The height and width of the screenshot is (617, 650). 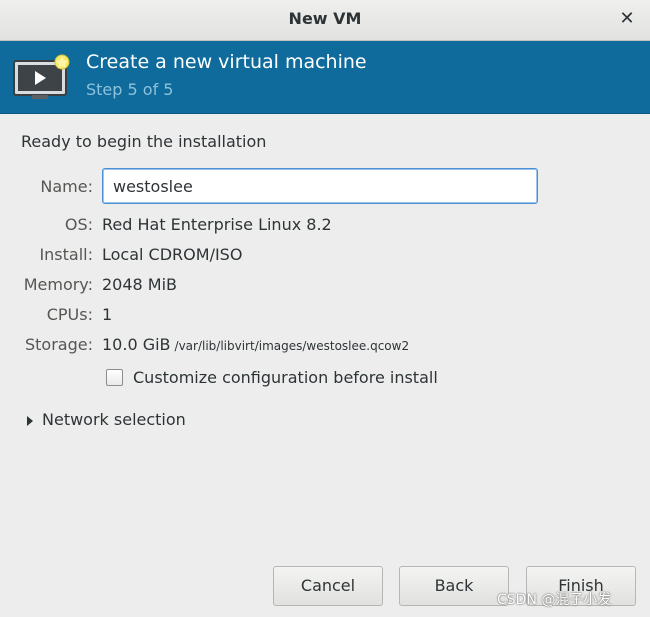 What do you see at coordinates (140, 284) in the screenshot?
I see `memory-value: 2048 MiB` at bounding box center [140, 284].